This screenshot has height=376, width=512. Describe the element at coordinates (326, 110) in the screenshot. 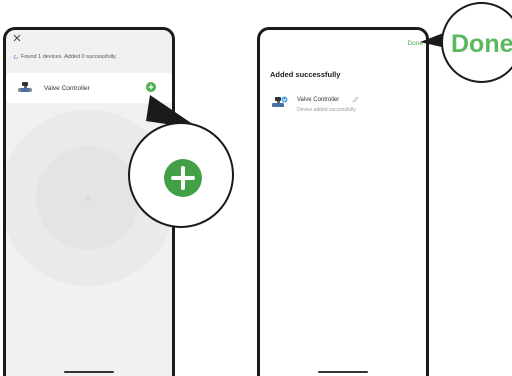

I see `device-status: Device added successfully` at that location.